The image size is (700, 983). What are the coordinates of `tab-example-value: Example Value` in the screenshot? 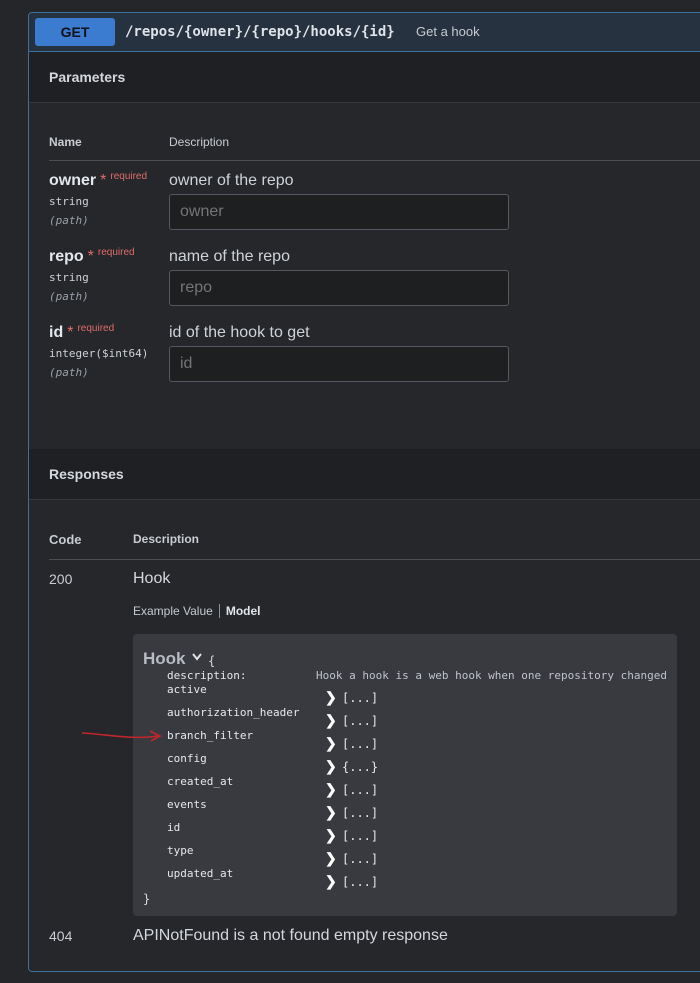 It's located at (173, 611).